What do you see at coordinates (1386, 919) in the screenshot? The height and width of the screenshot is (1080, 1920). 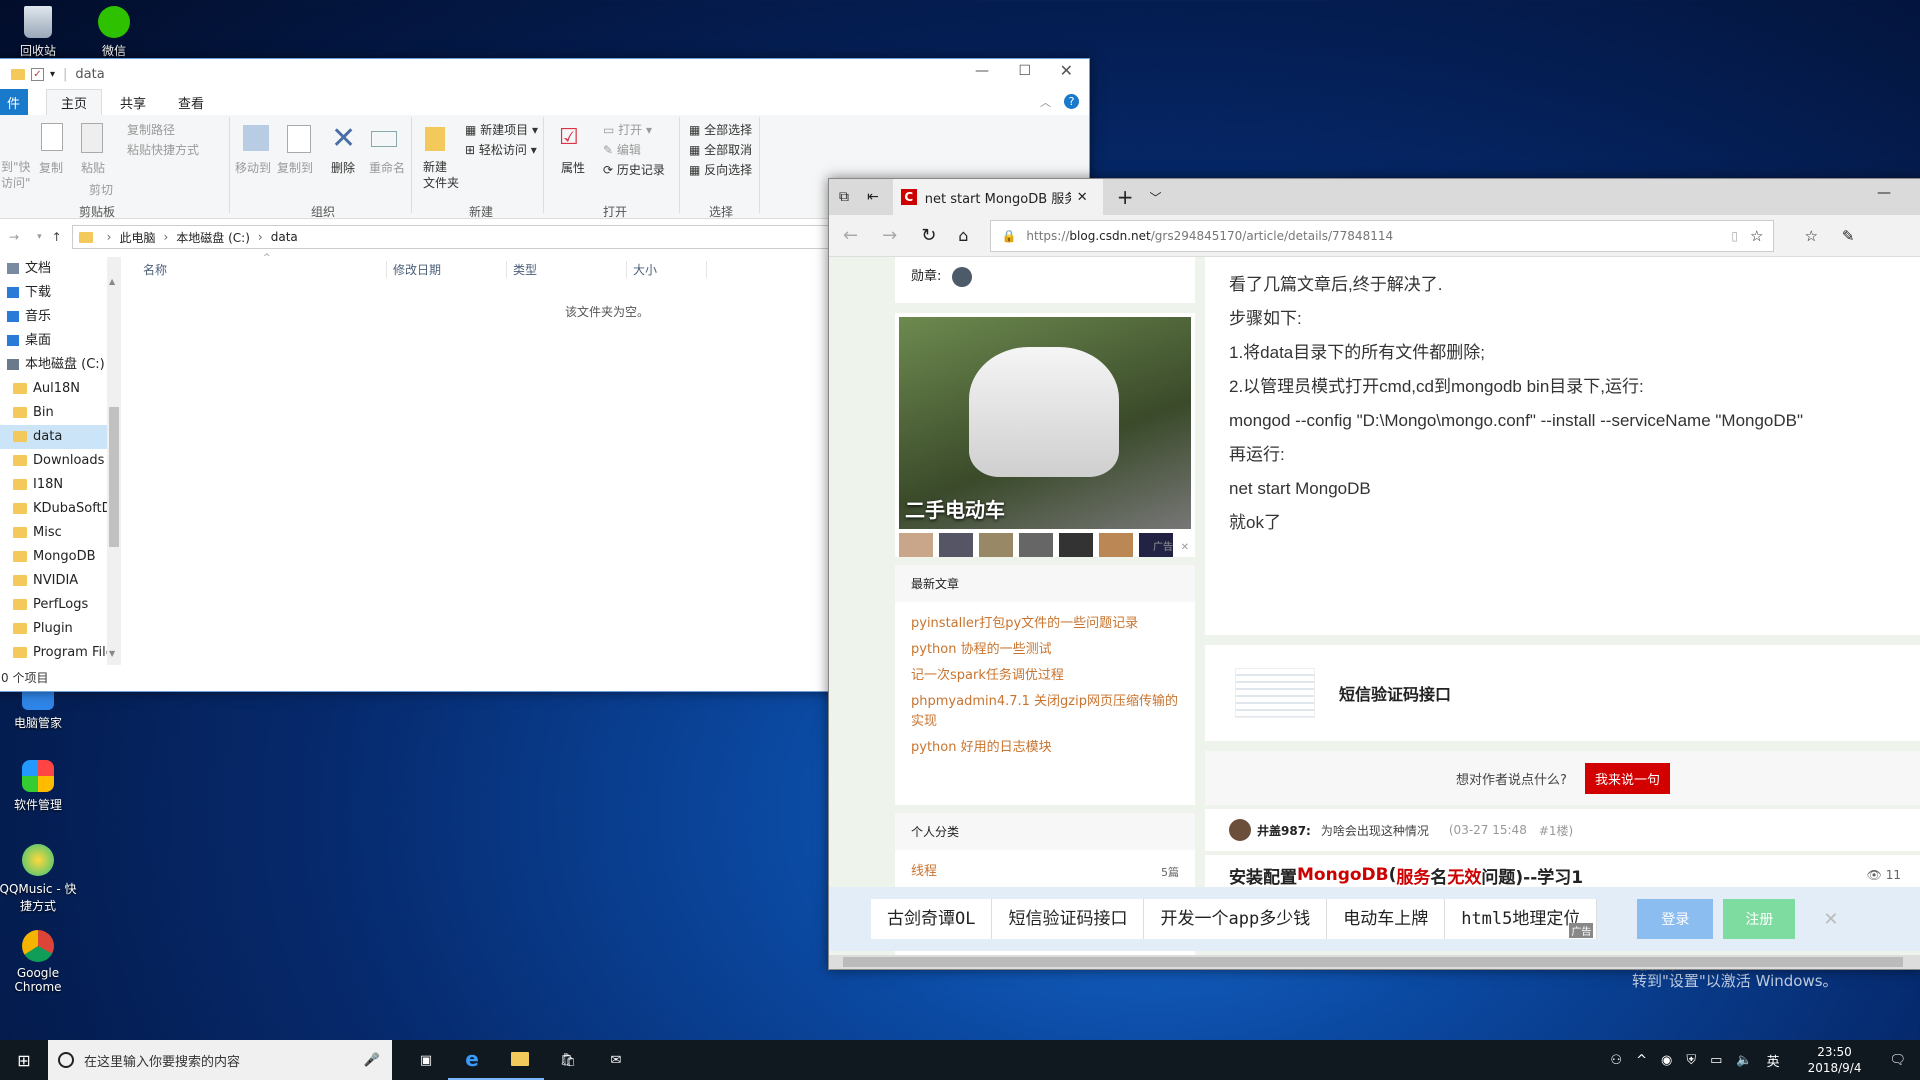 I see `recommend-link: 电动车上牌` at bounding box center [1386, 919].